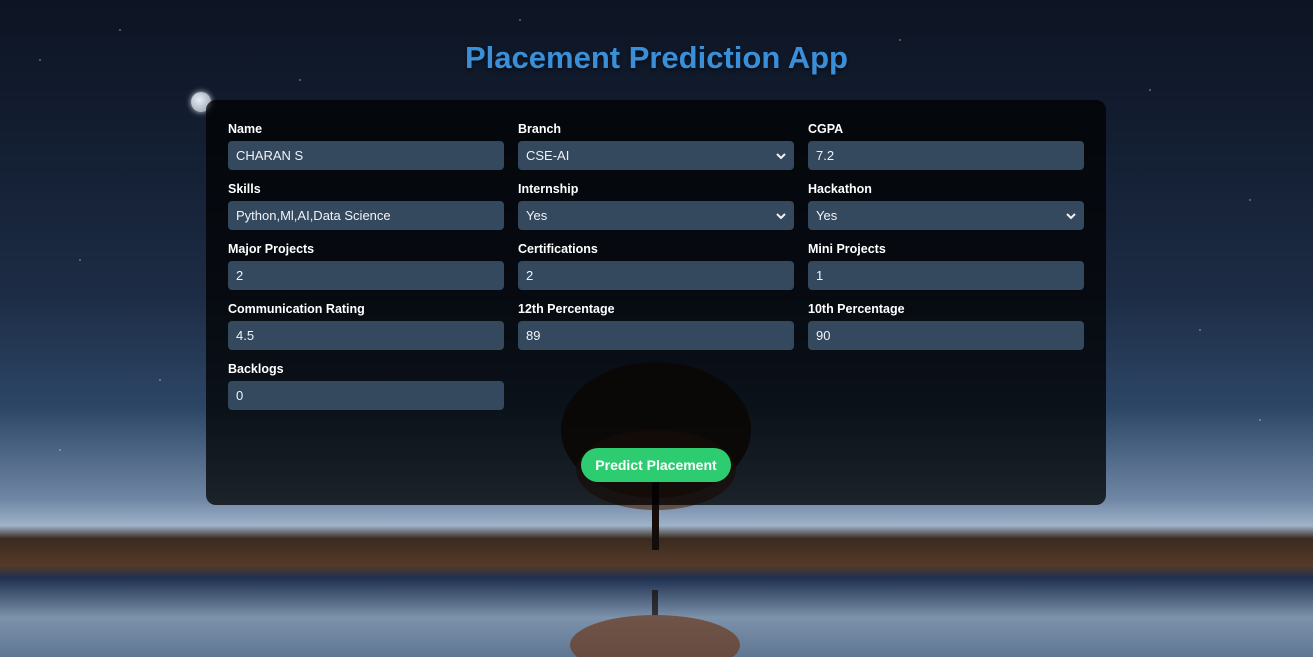 Image resolution: width=1313 pixels, height=657 pixels. What do you see at coordinates (856, 309) in the screenshot?
I see `10th-percentage-label: 10th Percentage` at bounding box center [856, 309].